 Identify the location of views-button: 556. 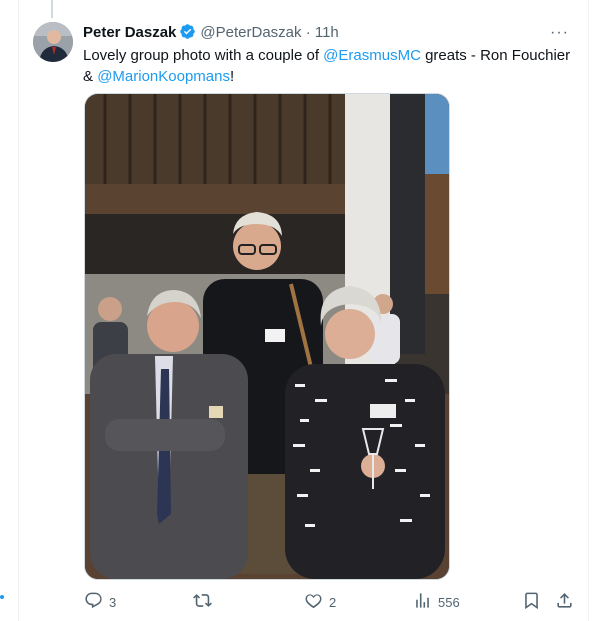
(436, 602).